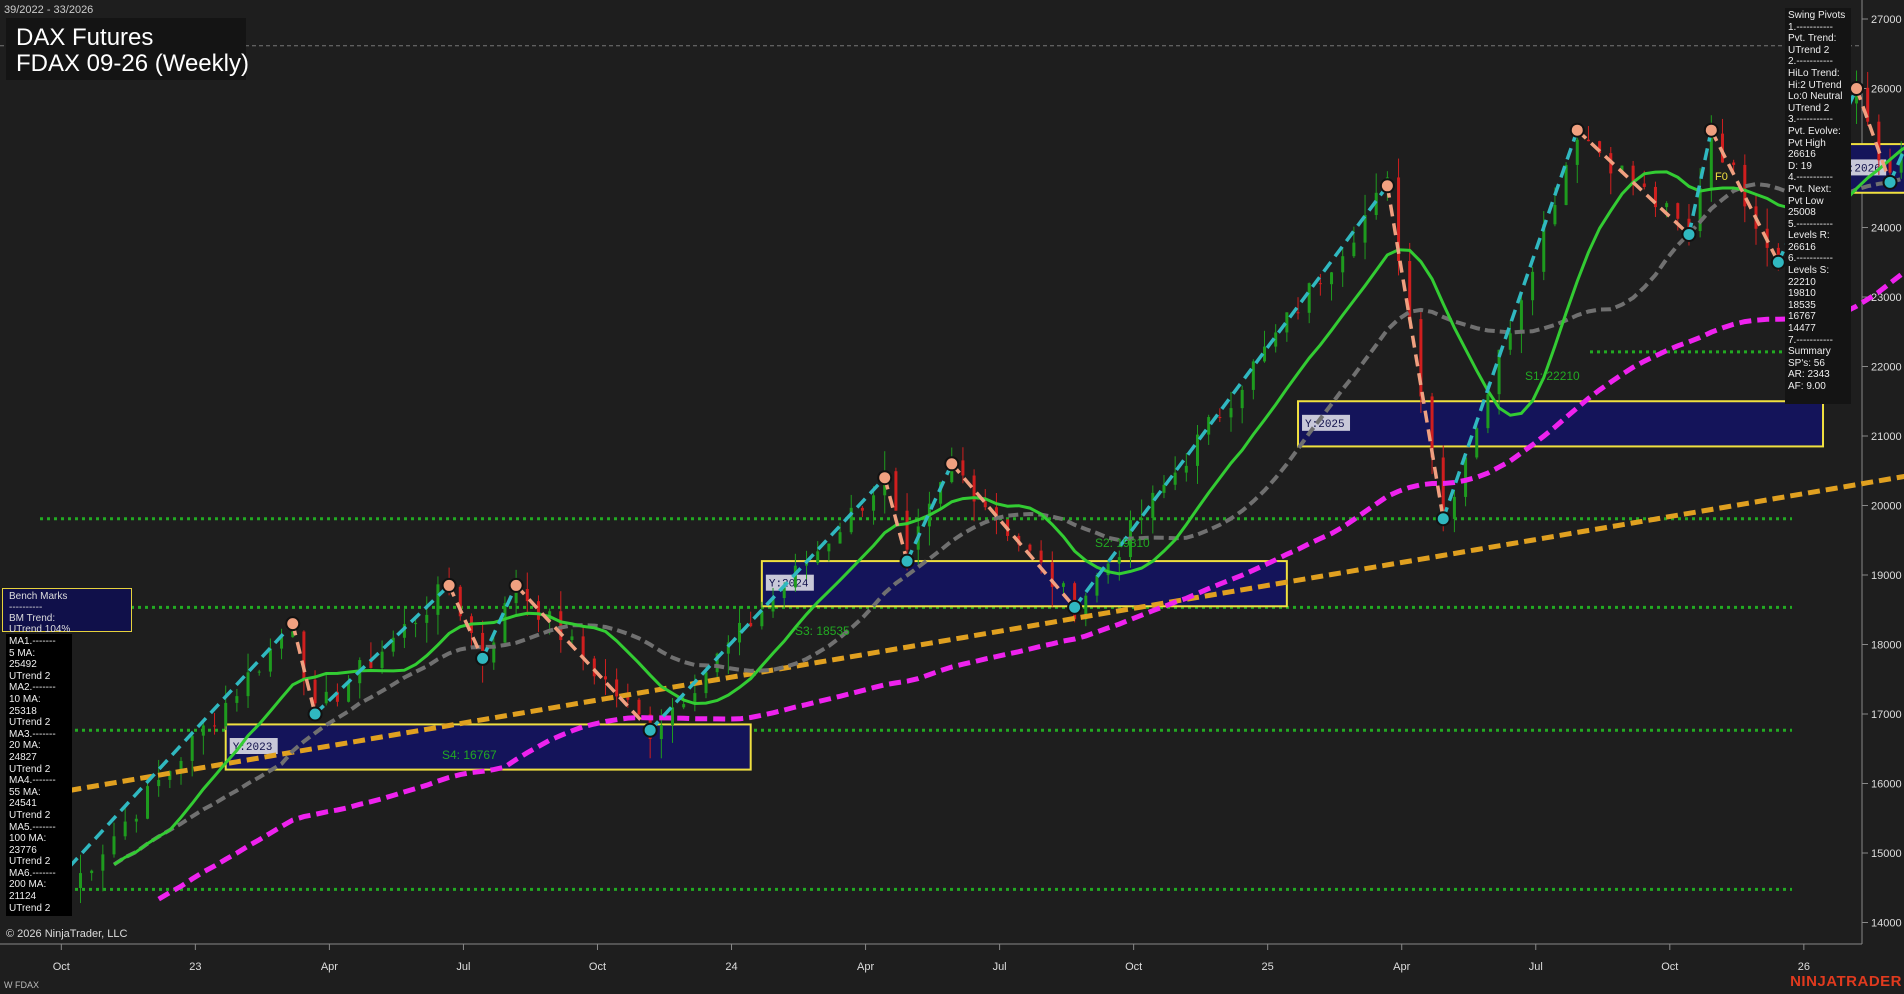 The image size is (1904, 994). I want to click on x-tick-label: 24, so click(731, 967).